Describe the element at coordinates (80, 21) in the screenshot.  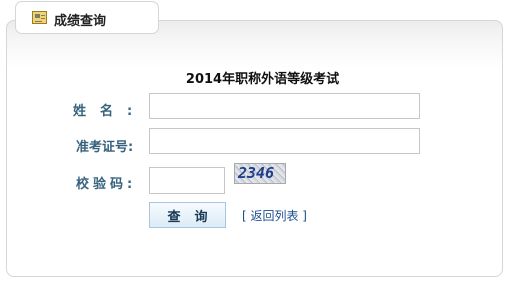
I see `tab-label: 成绩查询` at that location.